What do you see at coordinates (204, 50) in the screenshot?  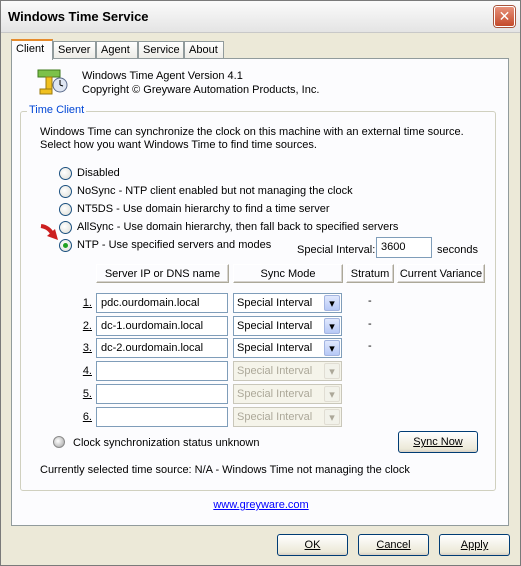 I see `tab-about: About` at bounding box center [204, 50].